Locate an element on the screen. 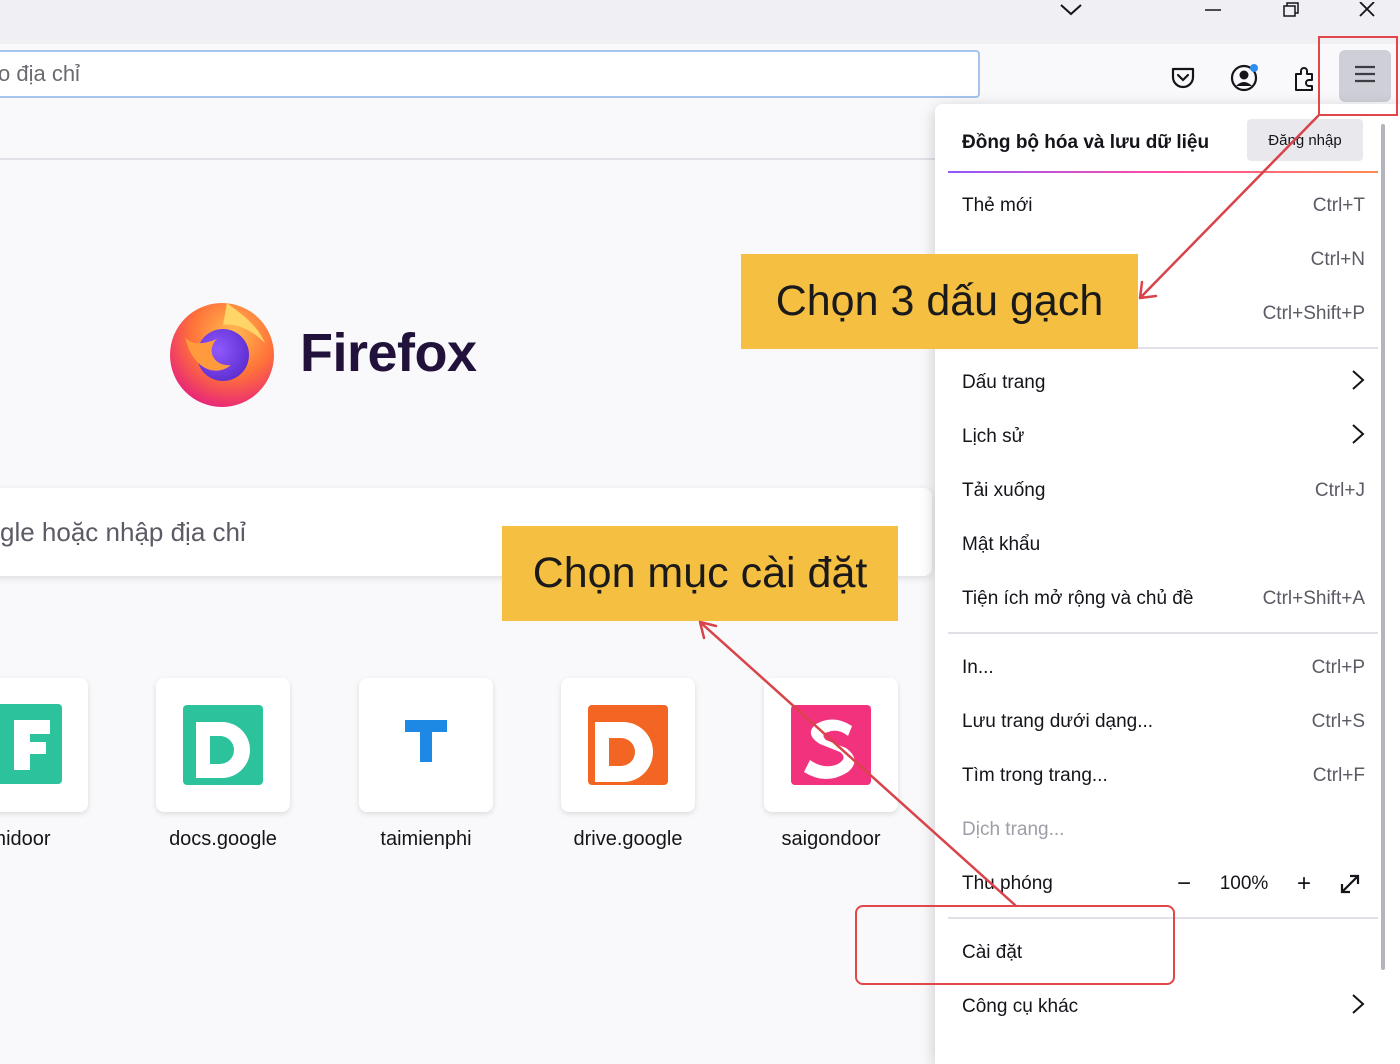 Image resolution: width=1400 pixels, height=1064 pixels. shortcut-label: drive.google is located at coordinates (628, 839).